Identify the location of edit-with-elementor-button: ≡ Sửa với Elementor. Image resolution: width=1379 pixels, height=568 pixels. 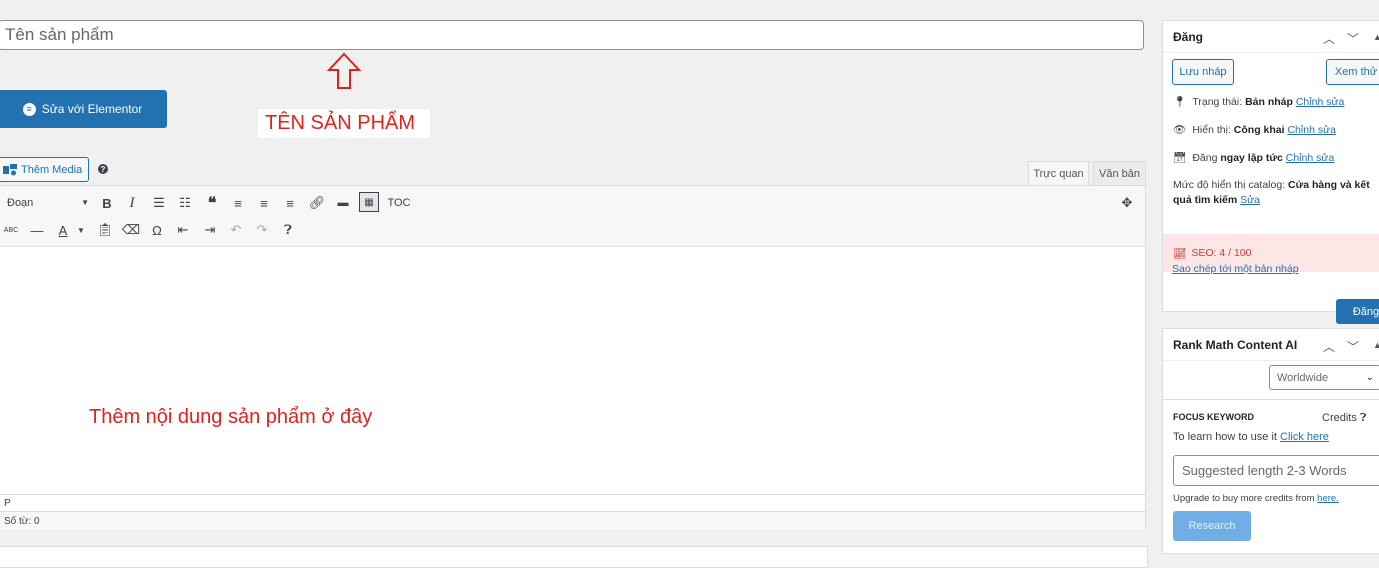
(83, 109).